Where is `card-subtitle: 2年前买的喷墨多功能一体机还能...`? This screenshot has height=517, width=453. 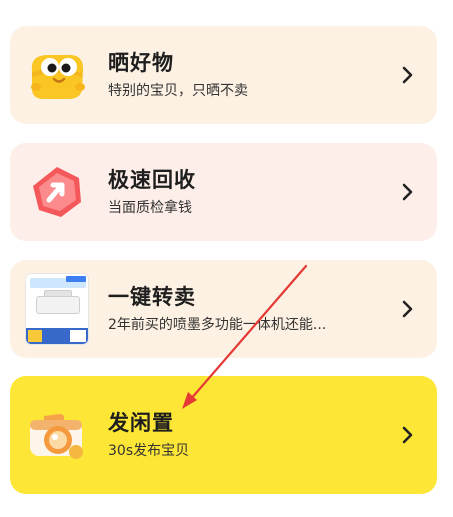
card-subtitle: 2年前买的喷墨多功能一体机还能... is located at coordinates (217, 325).